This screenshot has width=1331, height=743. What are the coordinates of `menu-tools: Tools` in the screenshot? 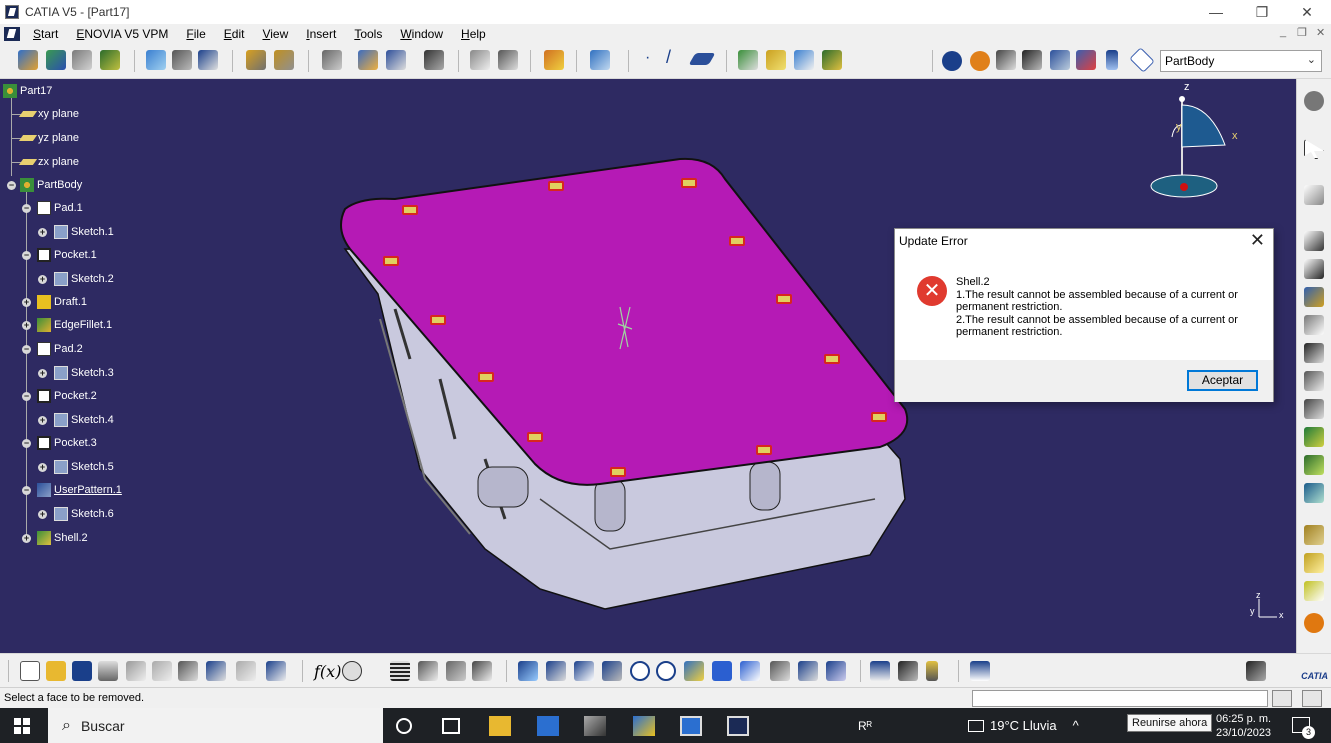 It's located at (368, 34).